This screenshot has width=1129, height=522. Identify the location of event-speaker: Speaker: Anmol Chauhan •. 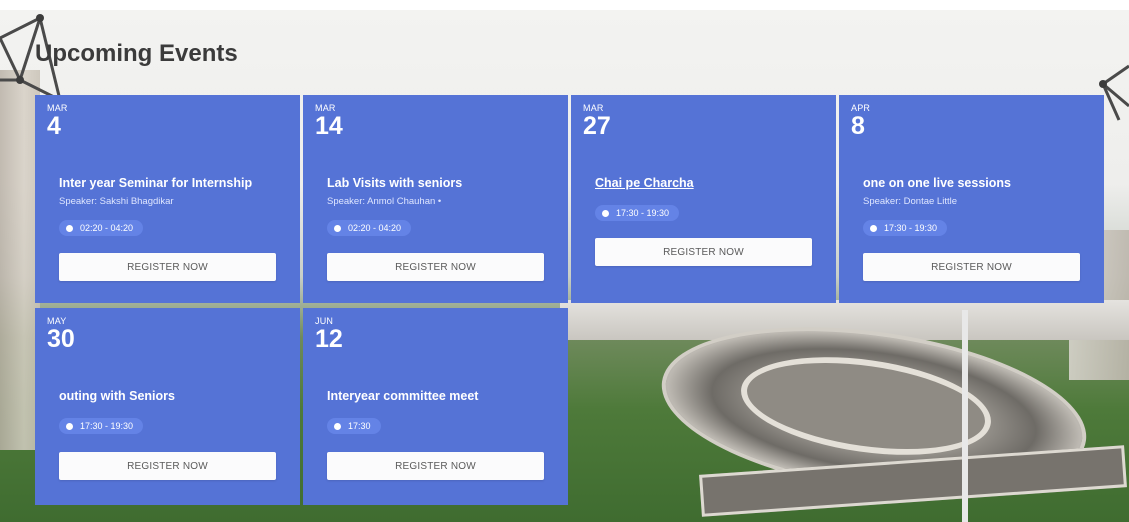
(384, 201).